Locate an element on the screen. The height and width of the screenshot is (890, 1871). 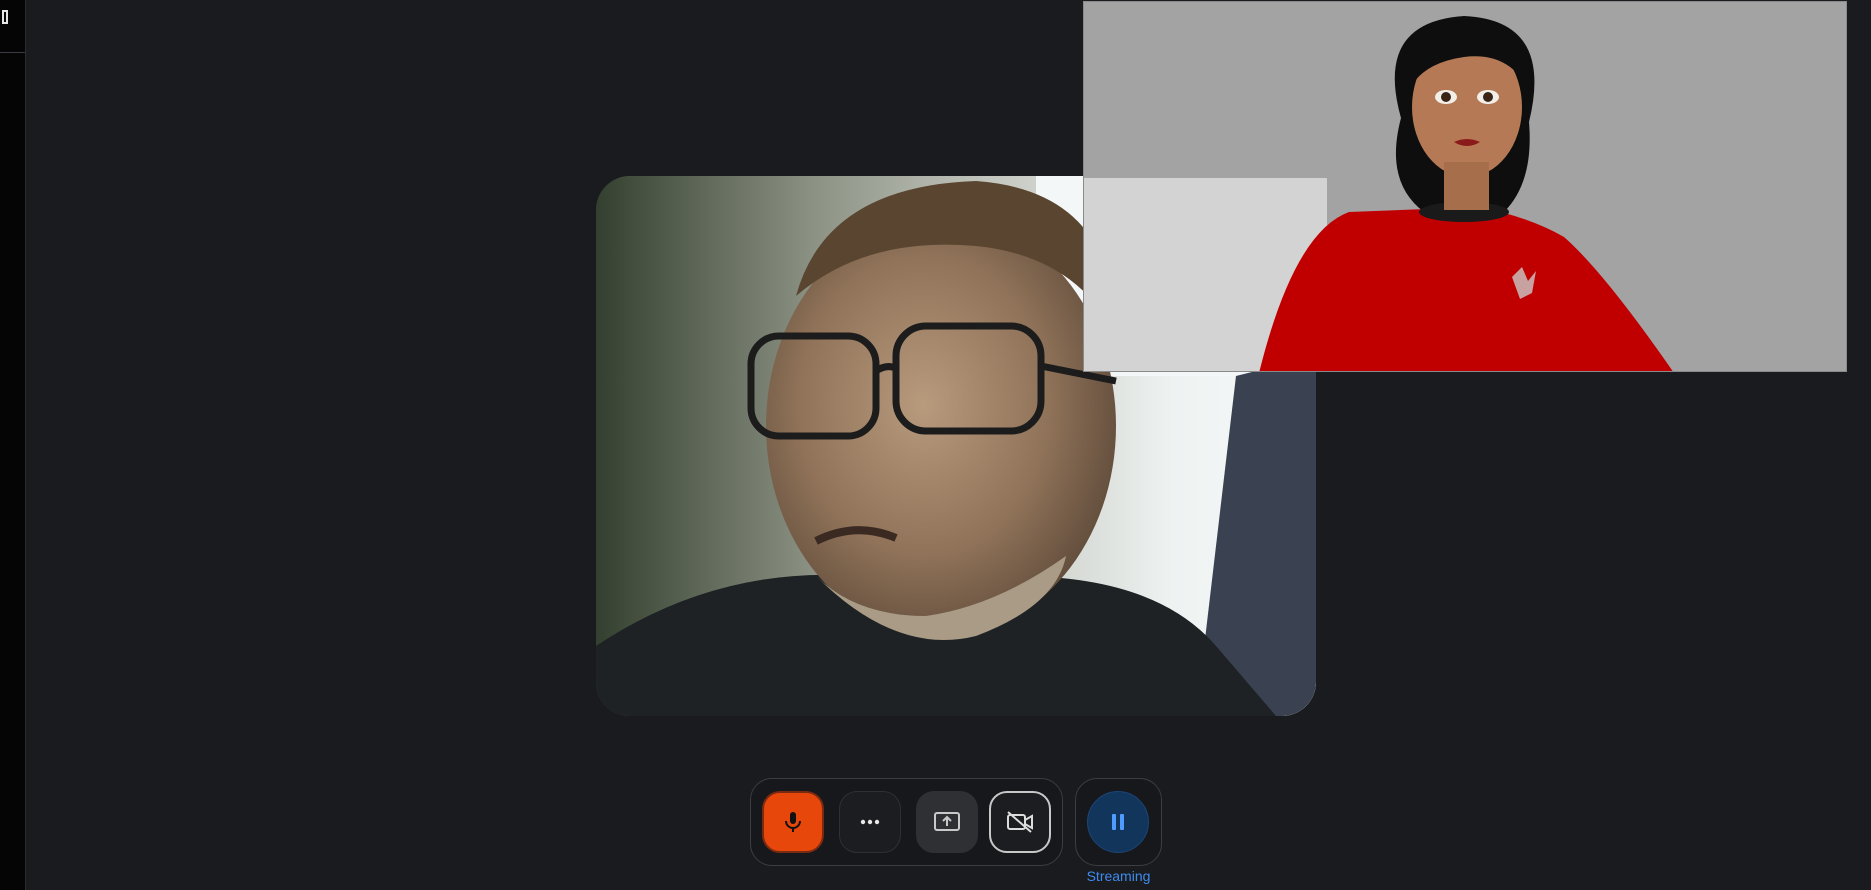
more-options-button is located at coordinates (870, 822).